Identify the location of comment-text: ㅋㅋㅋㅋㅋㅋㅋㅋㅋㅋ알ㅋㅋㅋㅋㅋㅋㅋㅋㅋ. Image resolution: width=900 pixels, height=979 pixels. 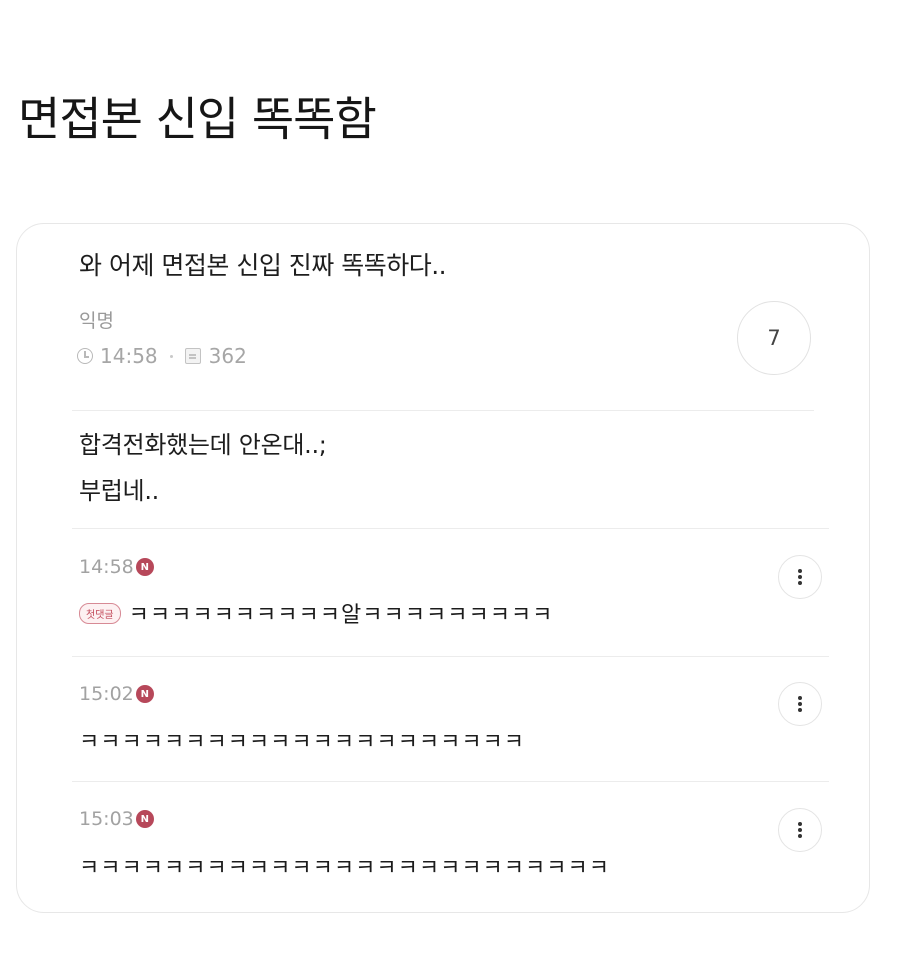
(341, 615).